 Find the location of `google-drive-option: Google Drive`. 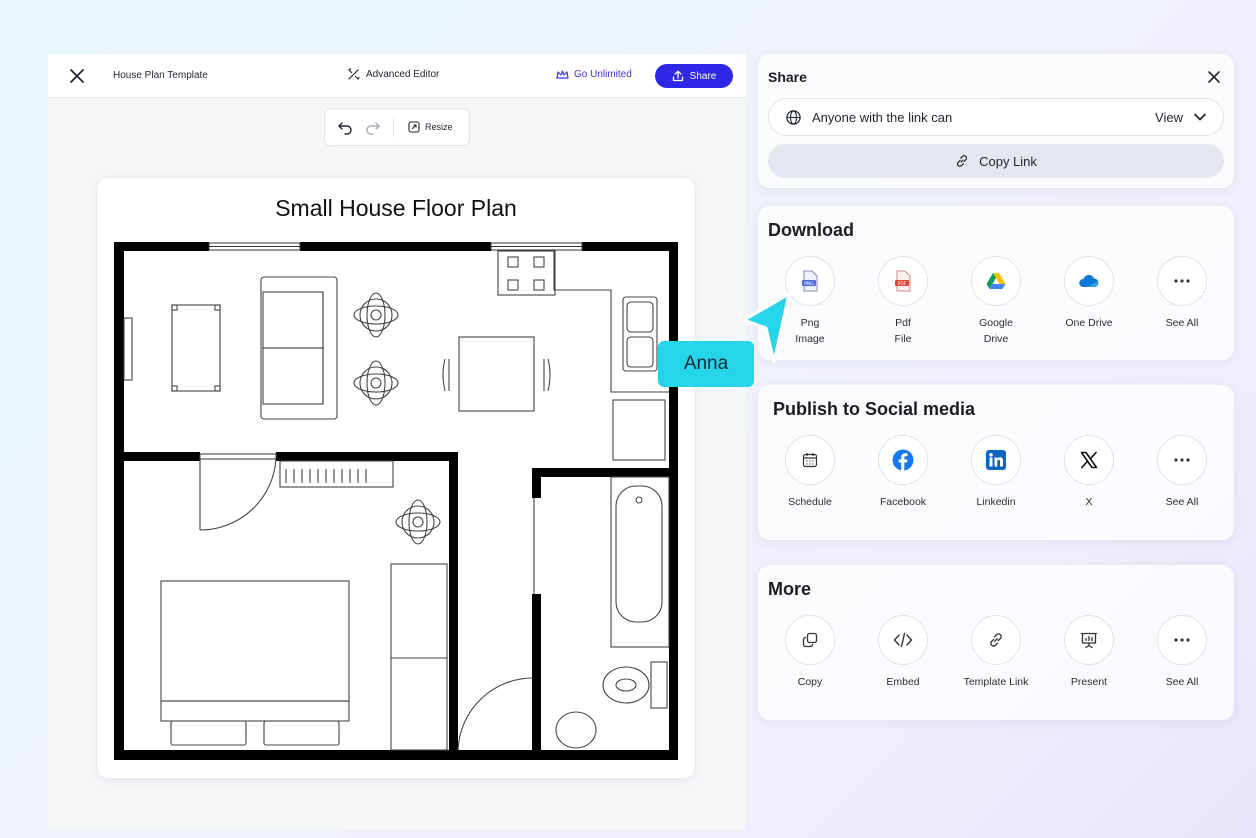

google-drive-option: Google Drive is located at coordinates (996, 301).